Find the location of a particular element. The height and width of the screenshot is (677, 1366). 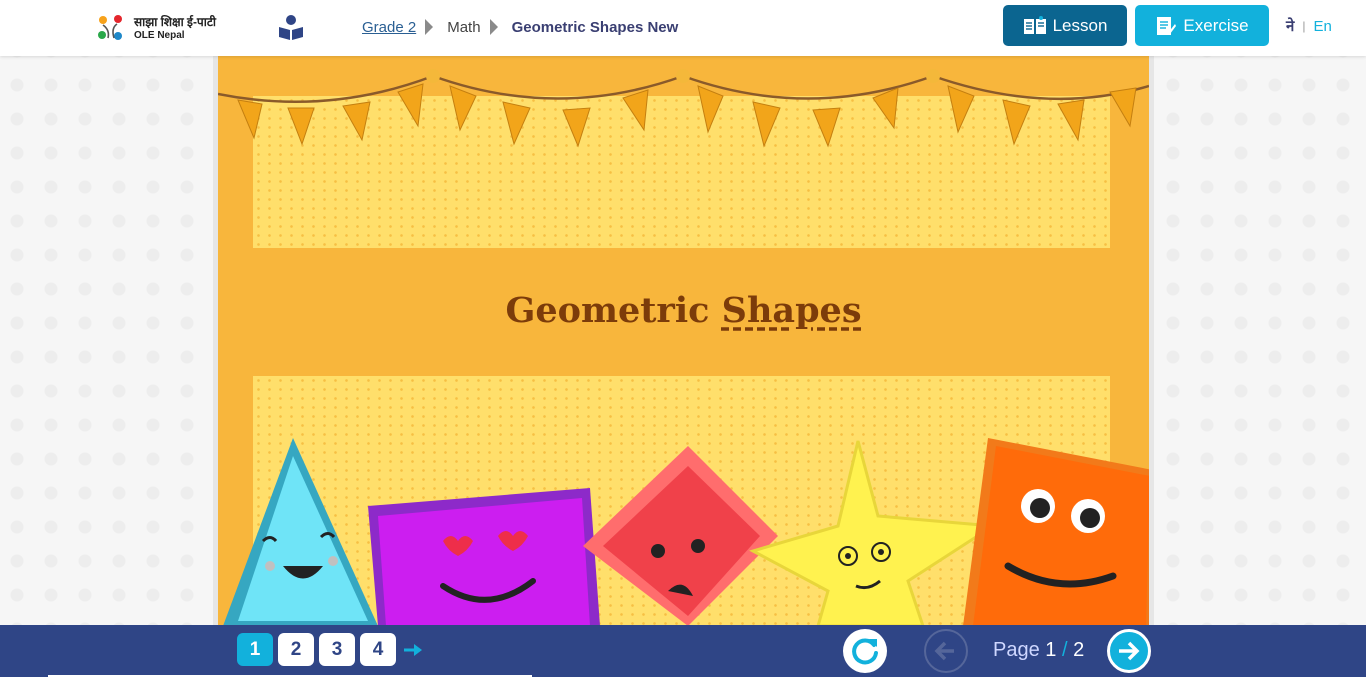

page-indicator-total: 2 is located at coordinates (1079, 650).